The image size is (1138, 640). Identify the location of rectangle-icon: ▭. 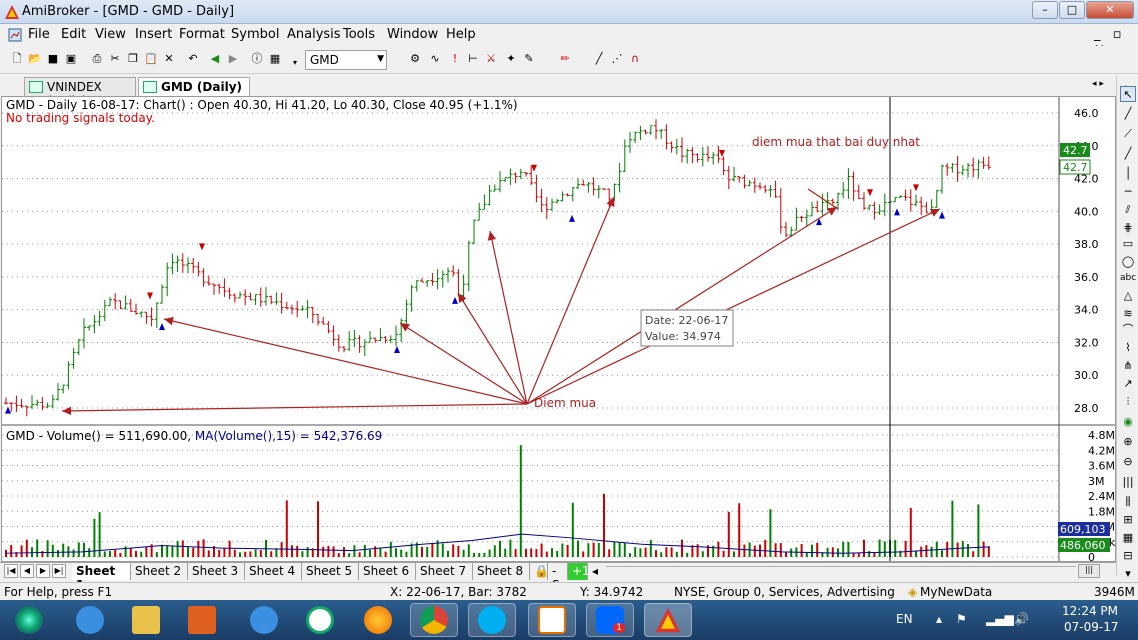
(1128, 244).